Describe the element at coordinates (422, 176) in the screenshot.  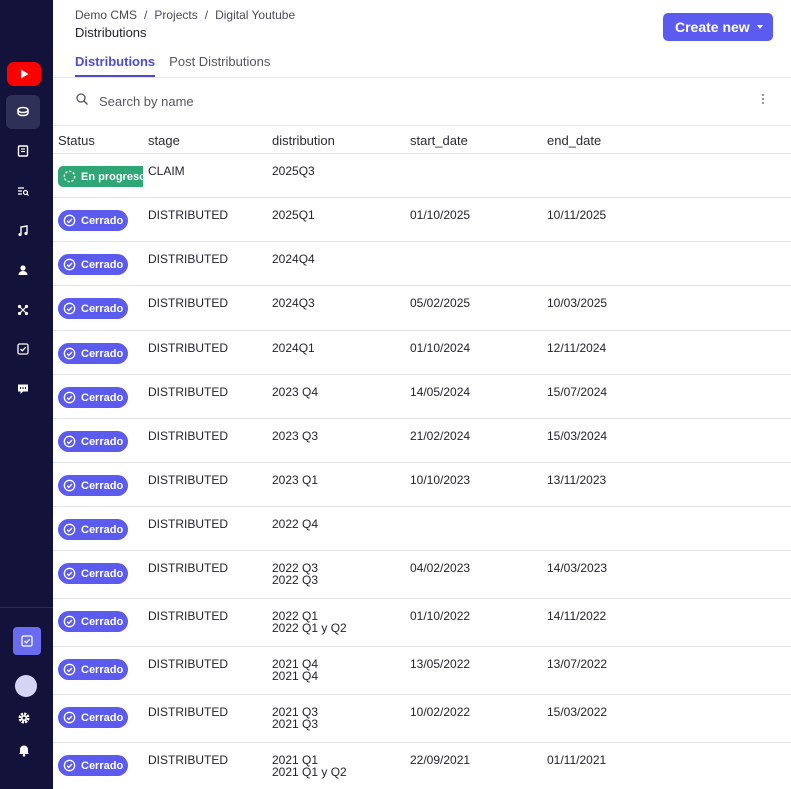
I see `table-row: En progreso CLAIM 2025Q3` at that location.